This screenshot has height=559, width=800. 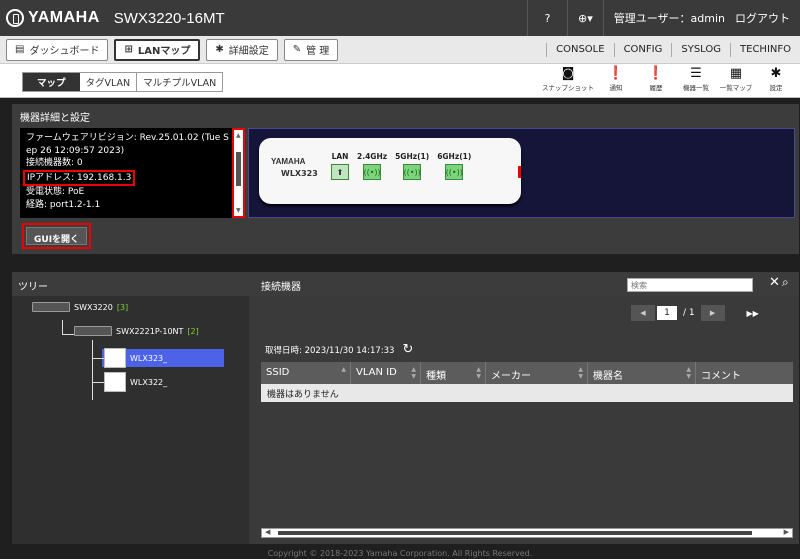 I want to click on wrench-icon: ✎, so click(x=297, y=49).